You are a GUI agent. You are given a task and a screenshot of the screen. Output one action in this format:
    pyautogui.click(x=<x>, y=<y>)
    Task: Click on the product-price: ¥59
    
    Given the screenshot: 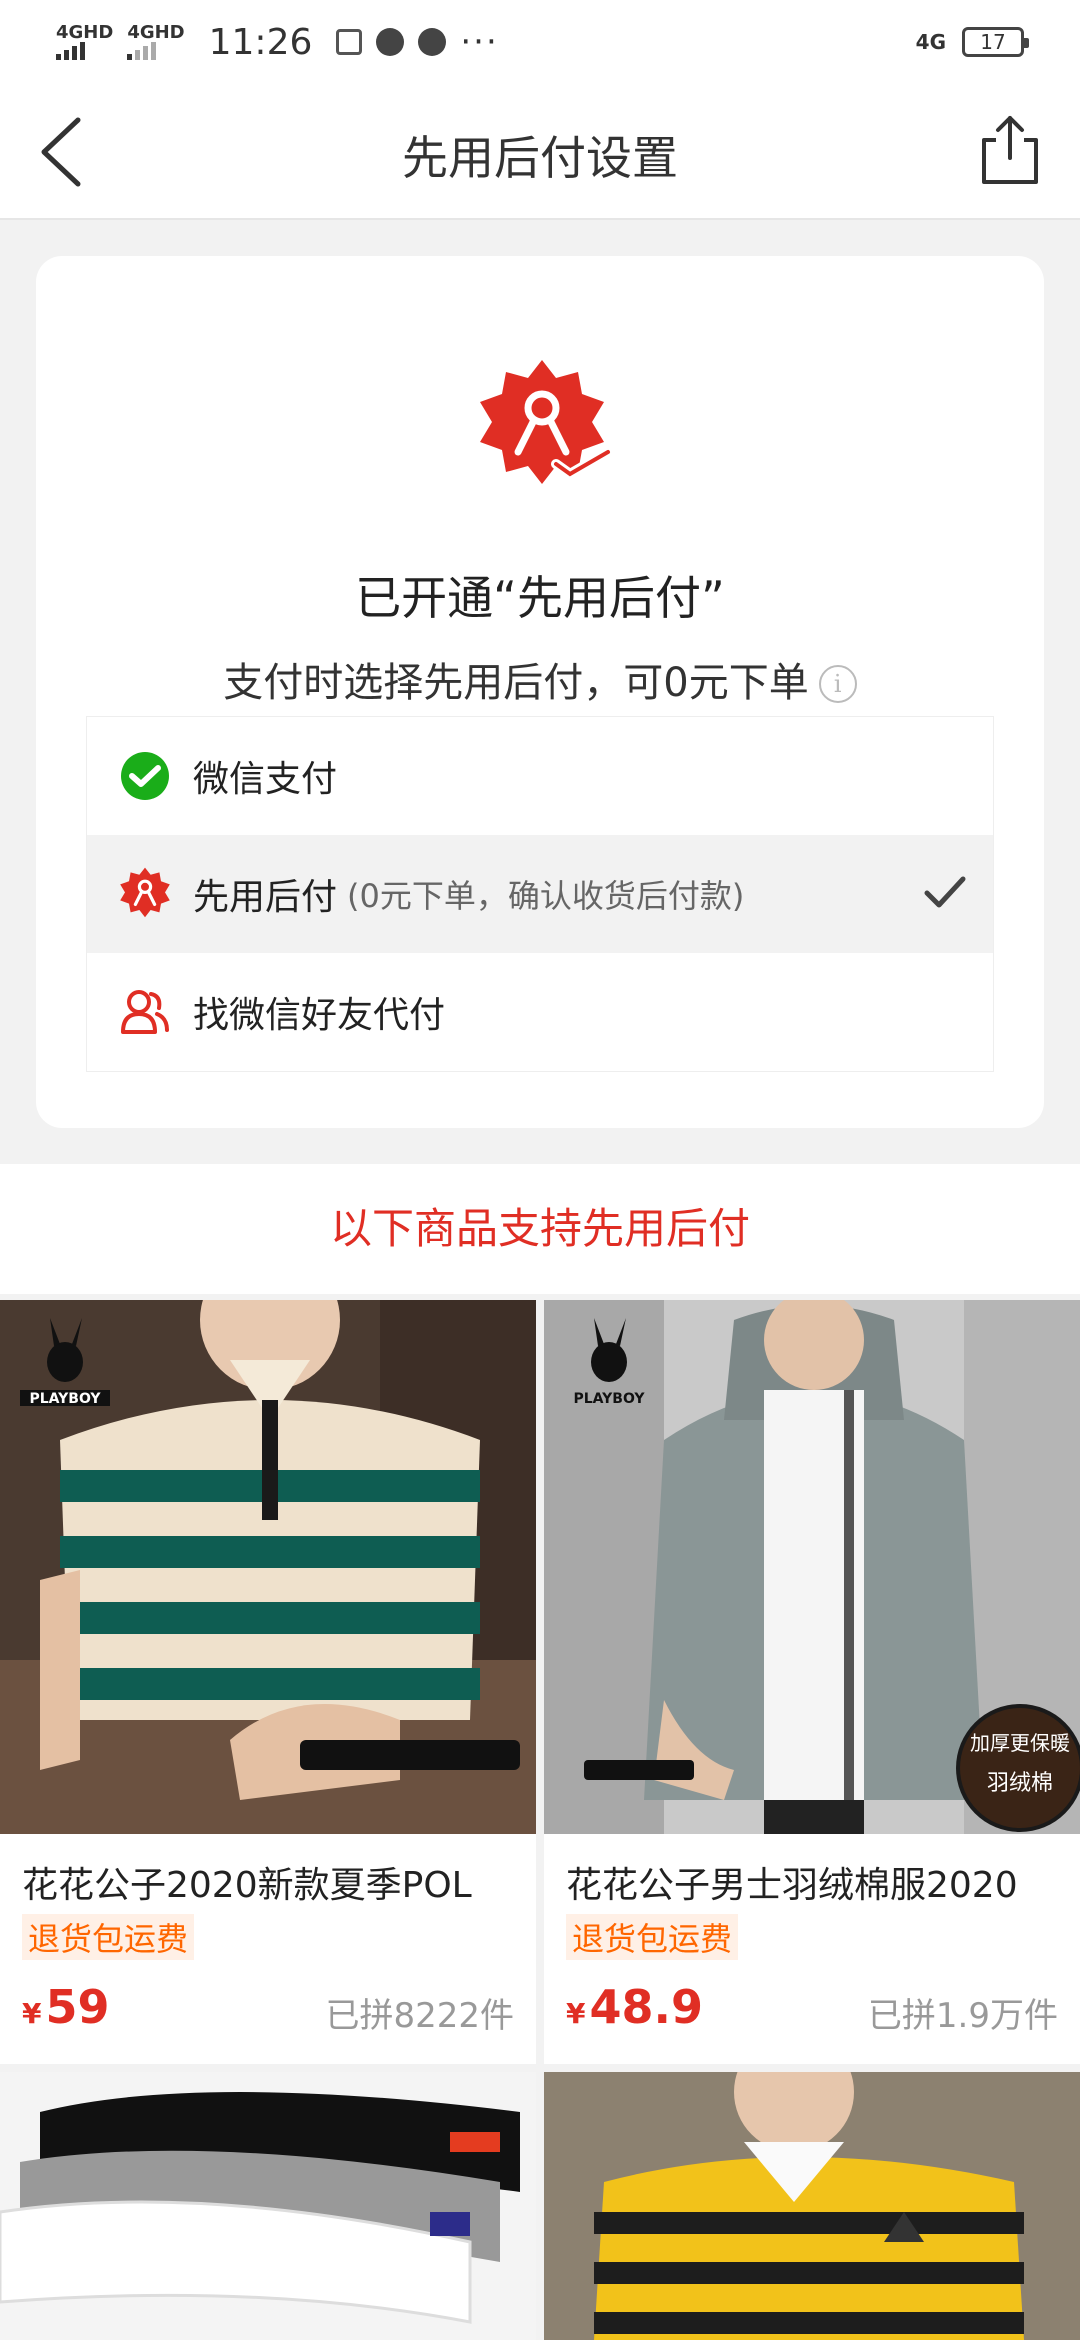 What is the action you would take?
    pyautogui.click(x=66, y=2007)
    